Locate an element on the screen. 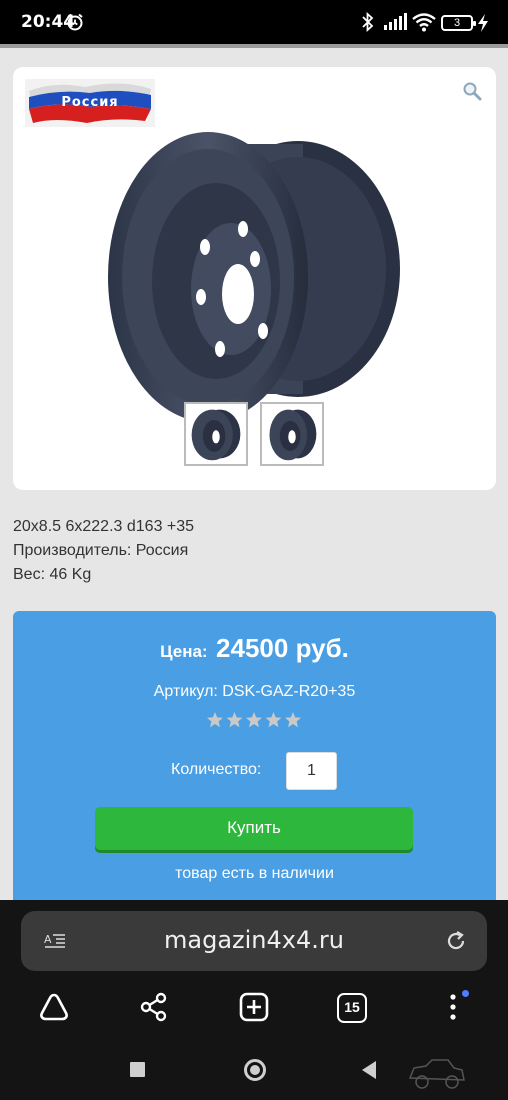 This screenshot has height=1100, width=508. zoom-icon is located at coordinates (472, 91).